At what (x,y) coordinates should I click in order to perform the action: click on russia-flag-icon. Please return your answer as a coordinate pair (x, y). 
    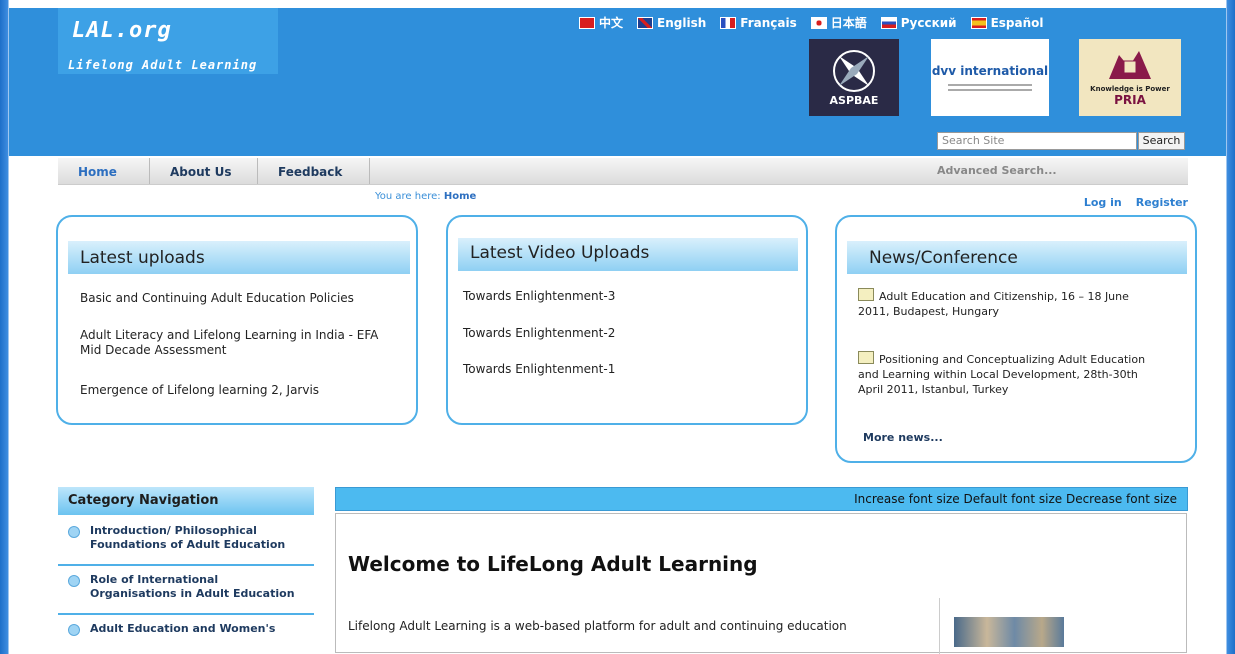
    Looking at the image, I should click on (888, 22).